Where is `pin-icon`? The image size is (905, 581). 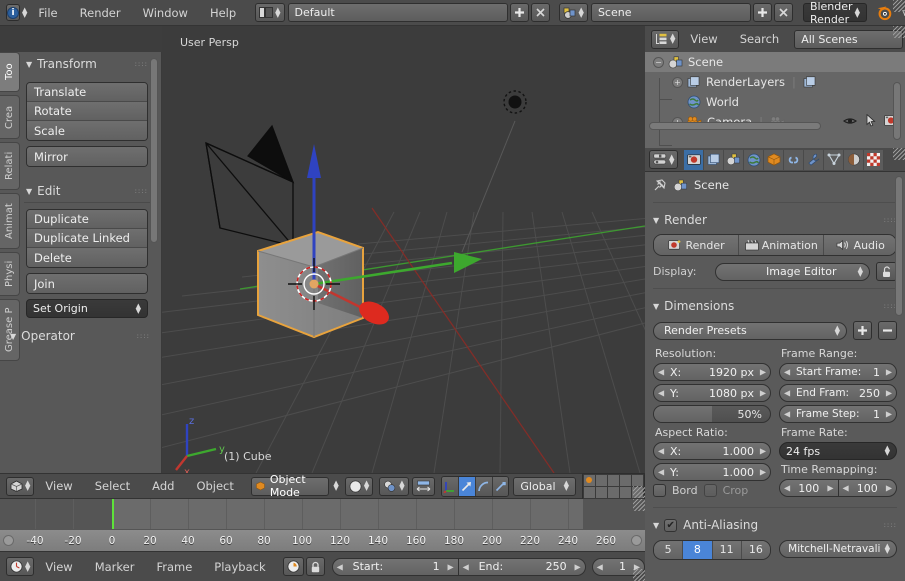
pin-icon is located at coordinates (660, 185).